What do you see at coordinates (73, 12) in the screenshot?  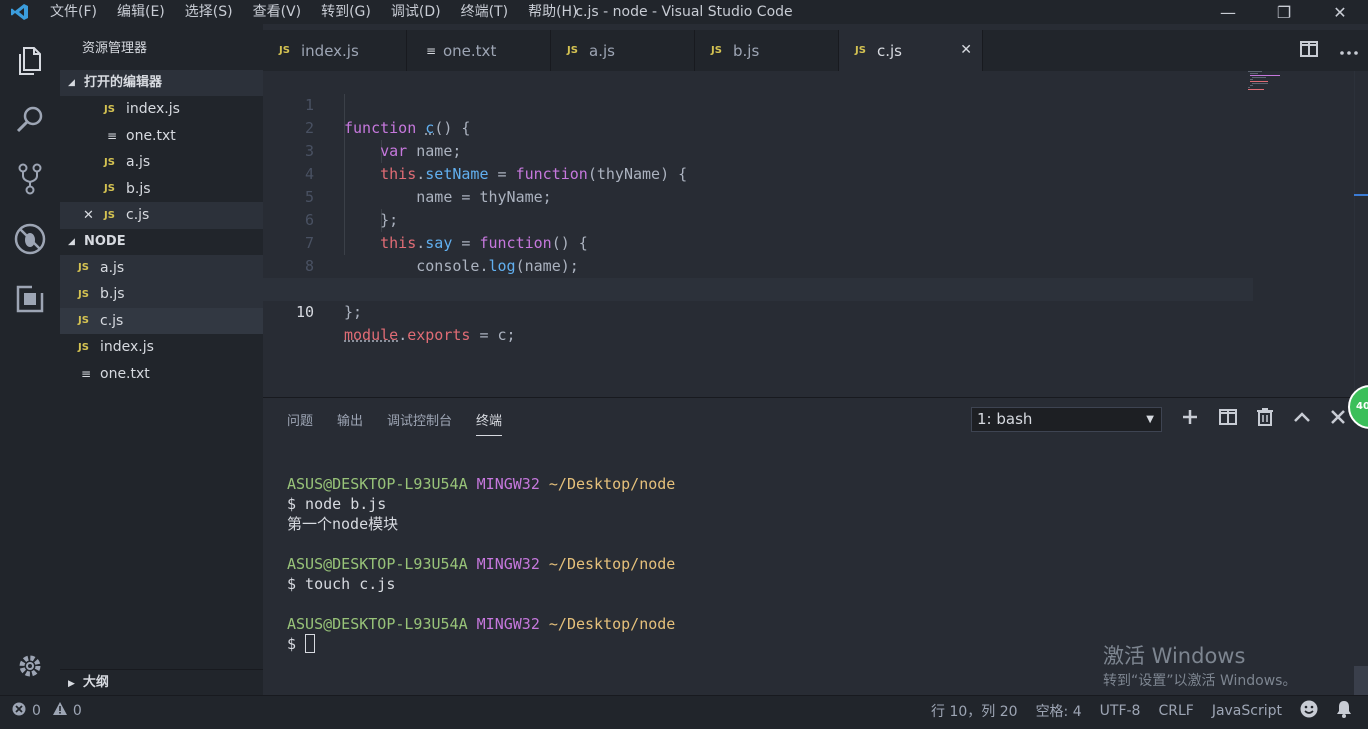 I see `menu-file: 文件(F)` at bounding box center [73, 12].